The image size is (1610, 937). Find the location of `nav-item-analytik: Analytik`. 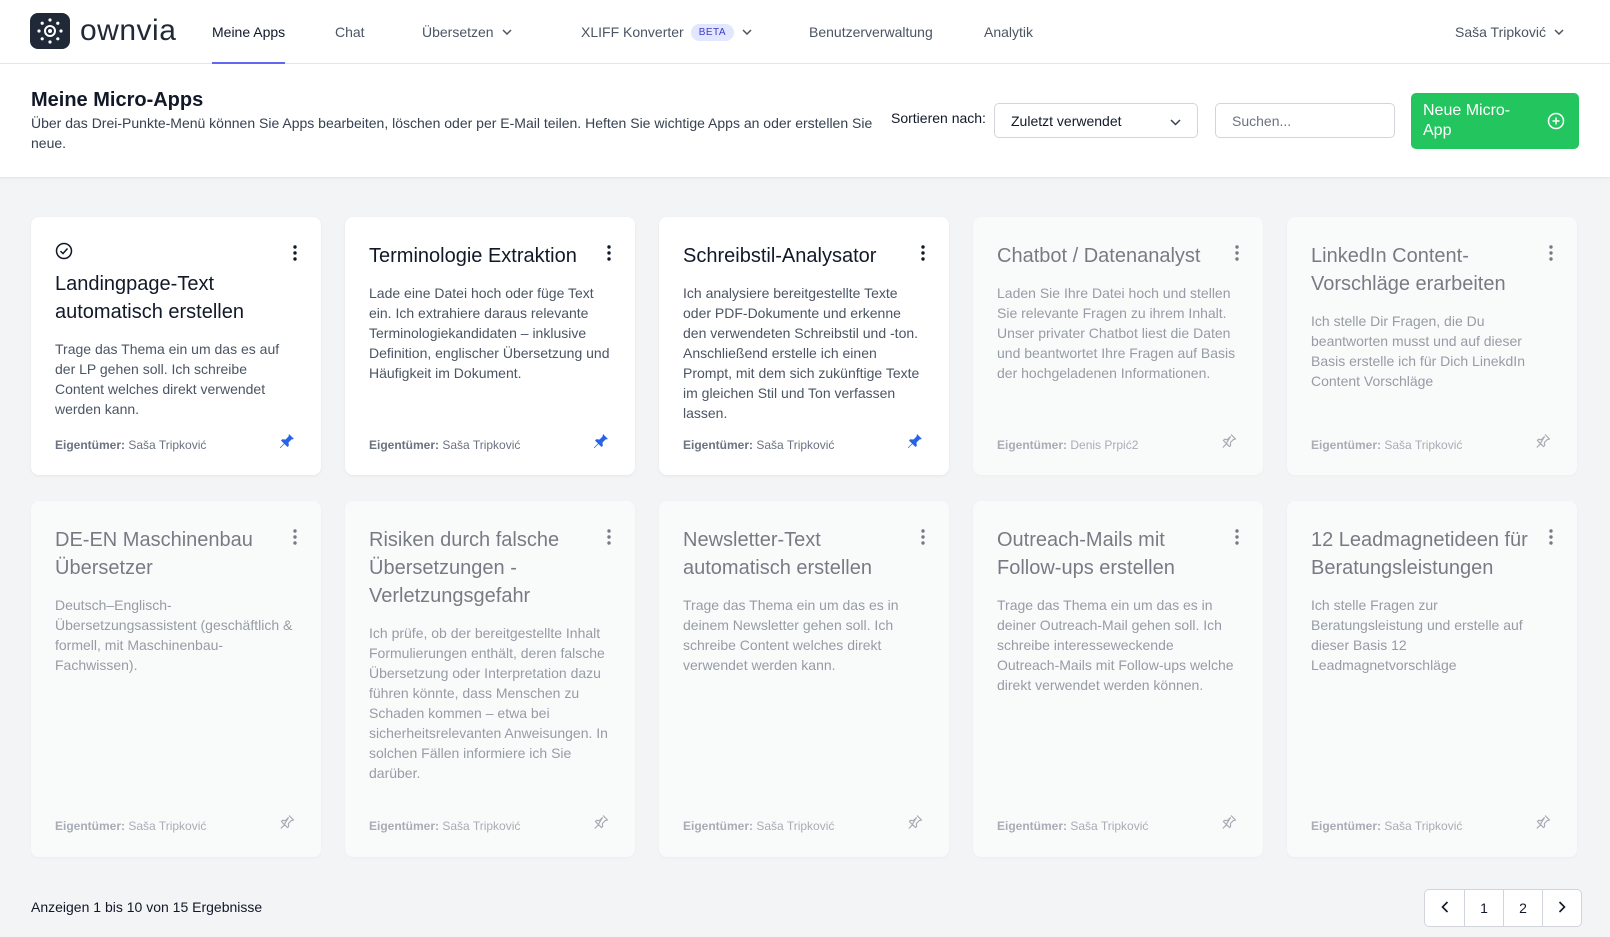

nav-item-analytik: Analytik is located at coordinates (1008, 32).